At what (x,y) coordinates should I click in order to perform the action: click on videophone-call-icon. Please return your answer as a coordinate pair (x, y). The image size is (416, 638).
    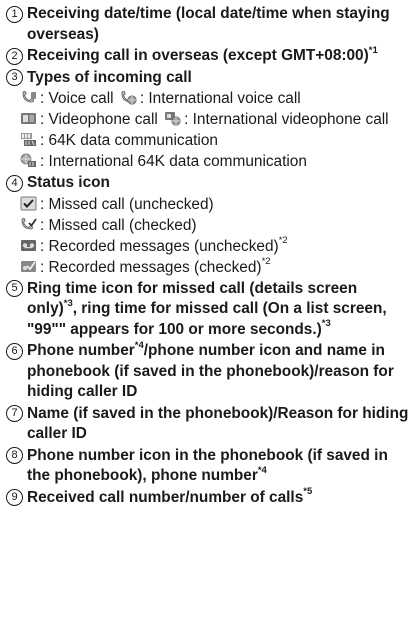
    Looking at the image, I should click on (28, 118).